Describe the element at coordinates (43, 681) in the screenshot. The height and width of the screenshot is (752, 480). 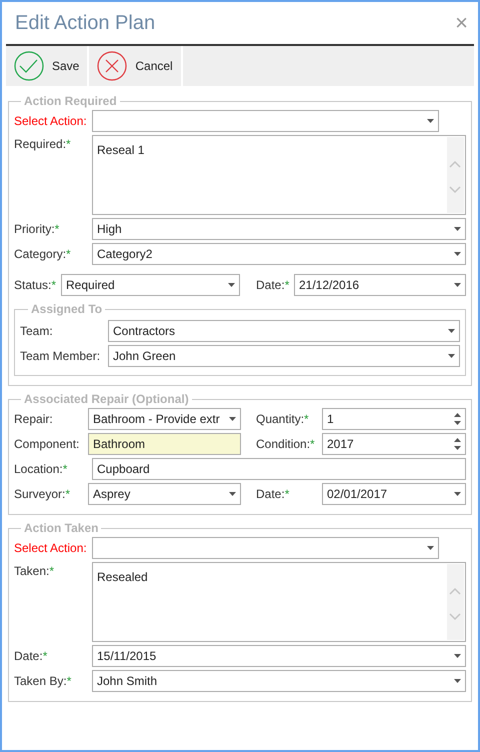
I see `field-label: Taken By:*` at that location.